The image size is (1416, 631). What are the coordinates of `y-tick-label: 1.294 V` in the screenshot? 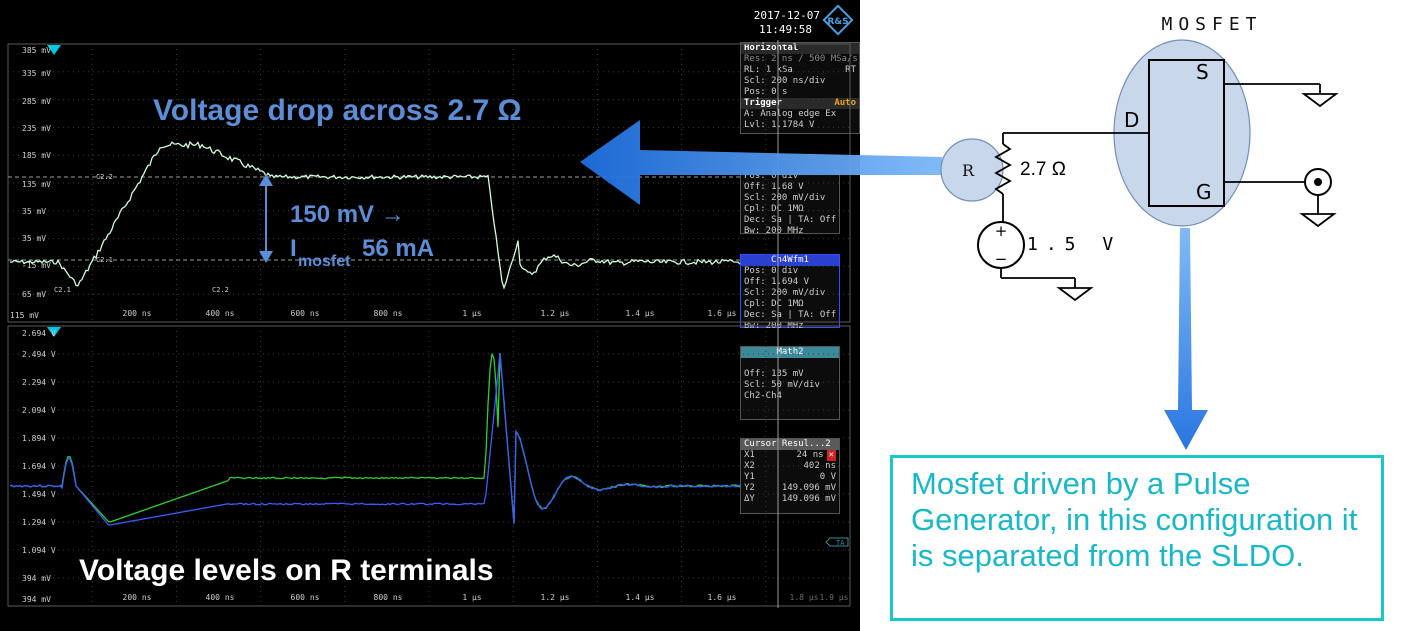 It's located at (39, 522).